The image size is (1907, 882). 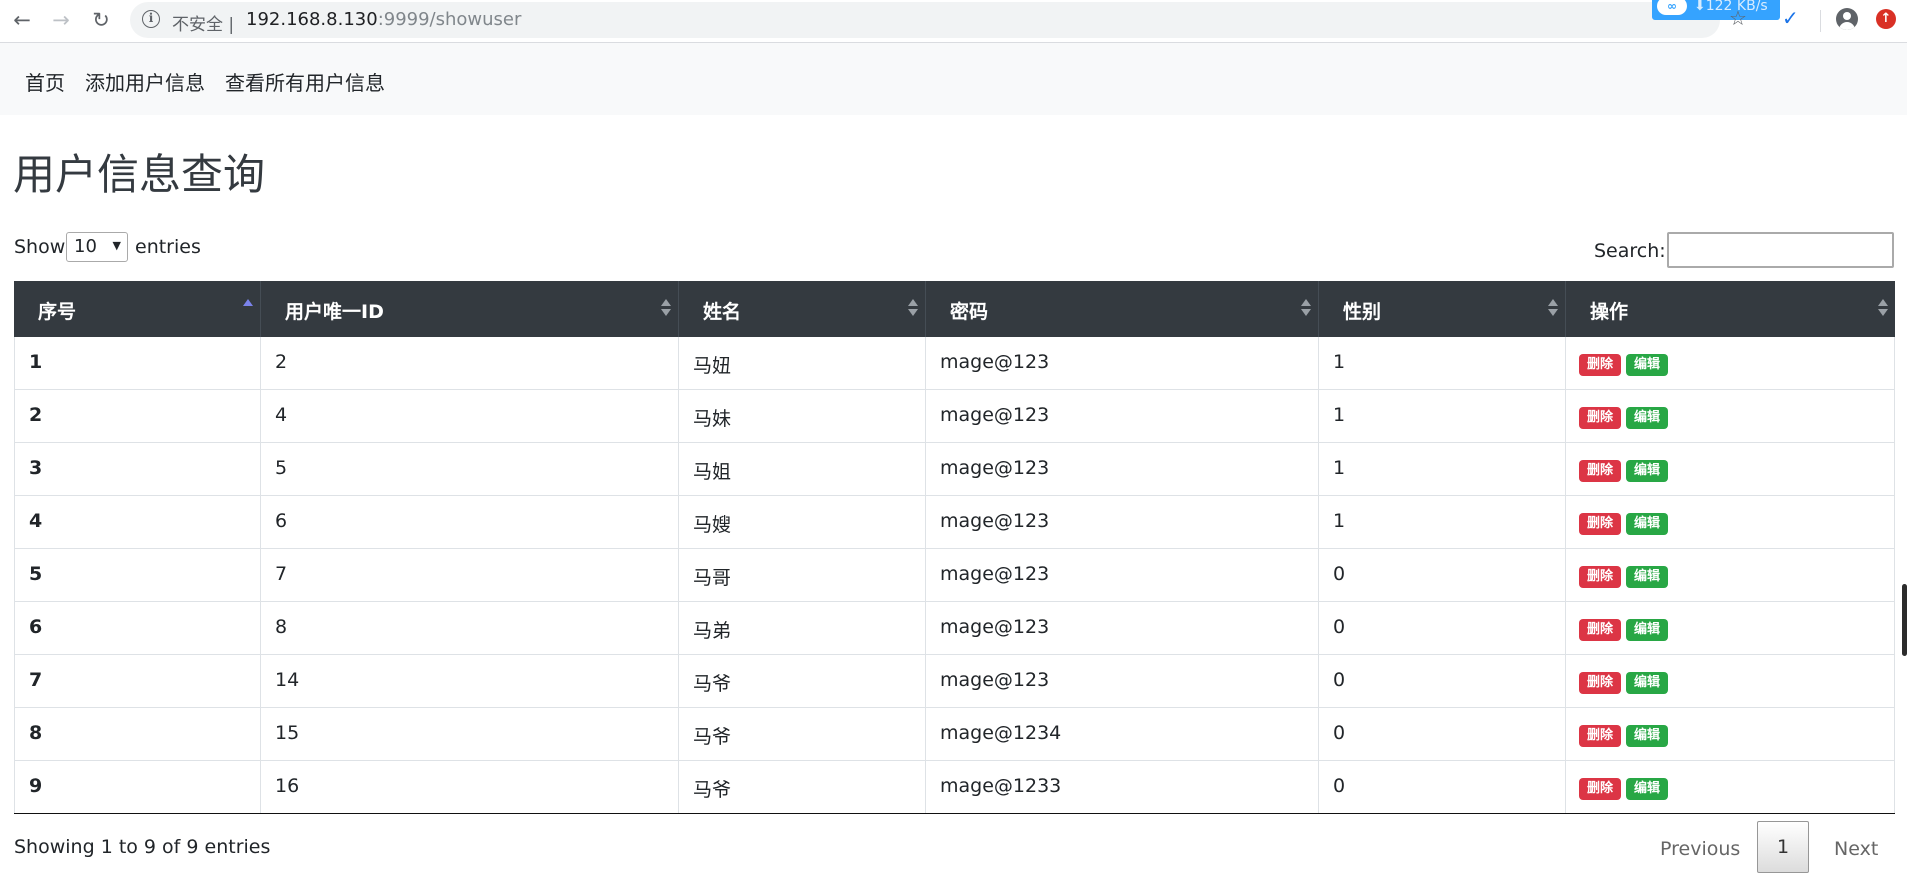 What do you see at coordinates (61, 20) in the screenshot?
I see `forward-icon: →` at bounding box center [61, 20].